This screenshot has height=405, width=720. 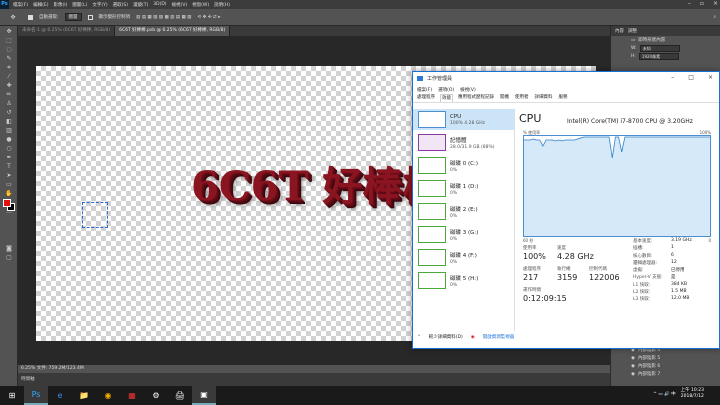 What do you see at coordinates (658, 56) in the screenshot?
I see `height-field: 1920像素` at bounding box center [658, 56].